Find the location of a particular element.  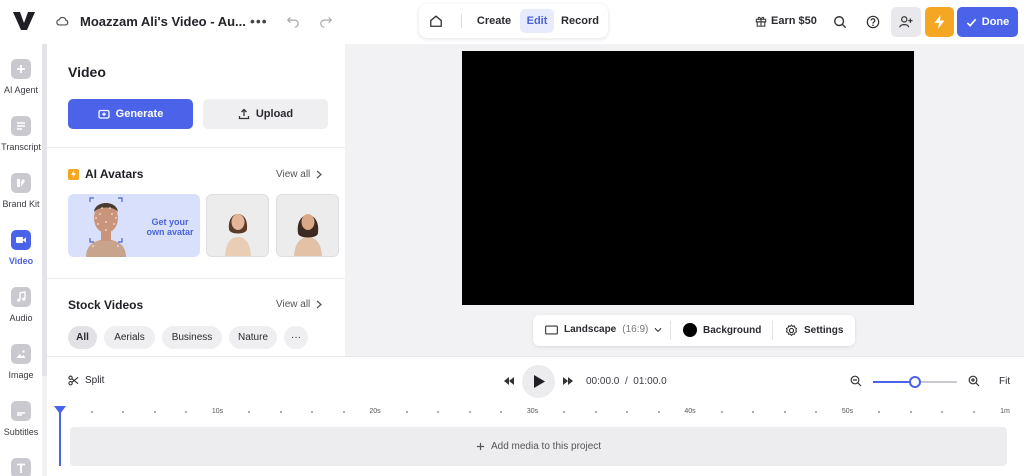

help-icon is located at coordinates (873, 22).